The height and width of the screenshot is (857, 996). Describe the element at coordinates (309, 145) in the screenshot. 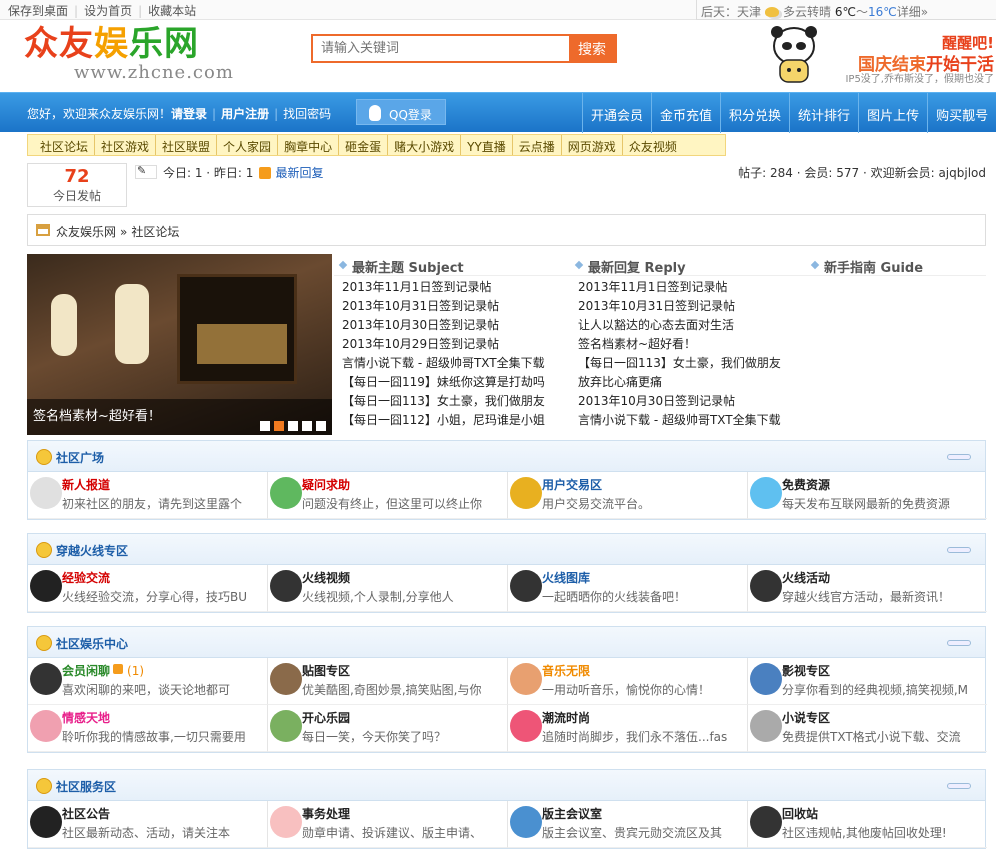

I see `subnav-badges: 胸章中心` at that location.